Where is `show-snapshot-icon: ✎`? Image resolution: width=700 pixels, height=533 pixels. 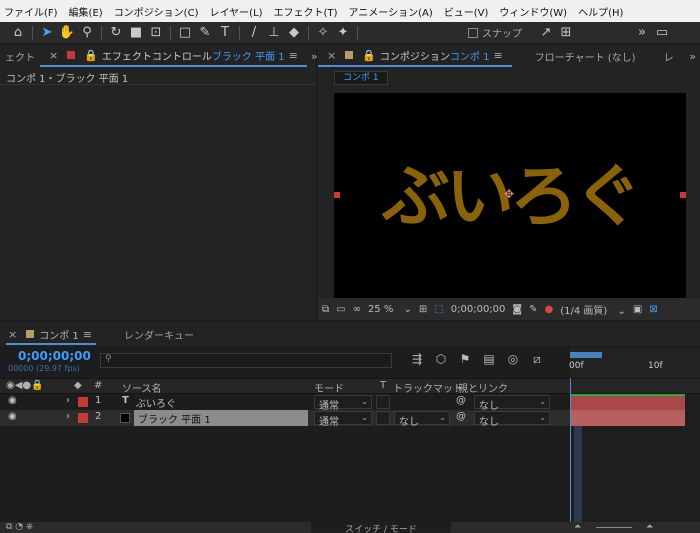 show-snapshot-icon: ✎ is located at coordinates (533, 309).